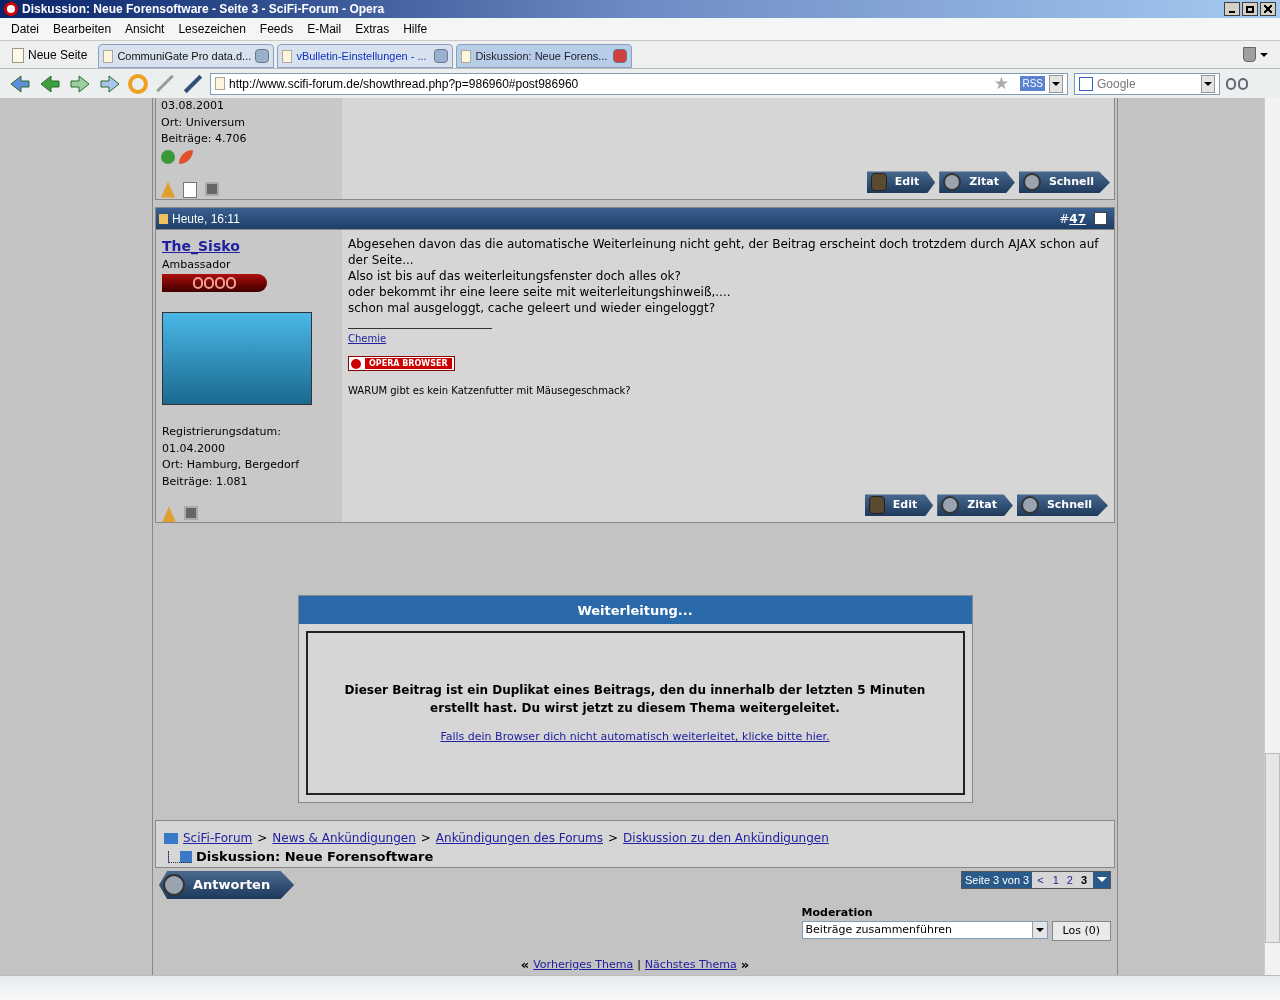  I want to click on document-icon, so click(190, 189).